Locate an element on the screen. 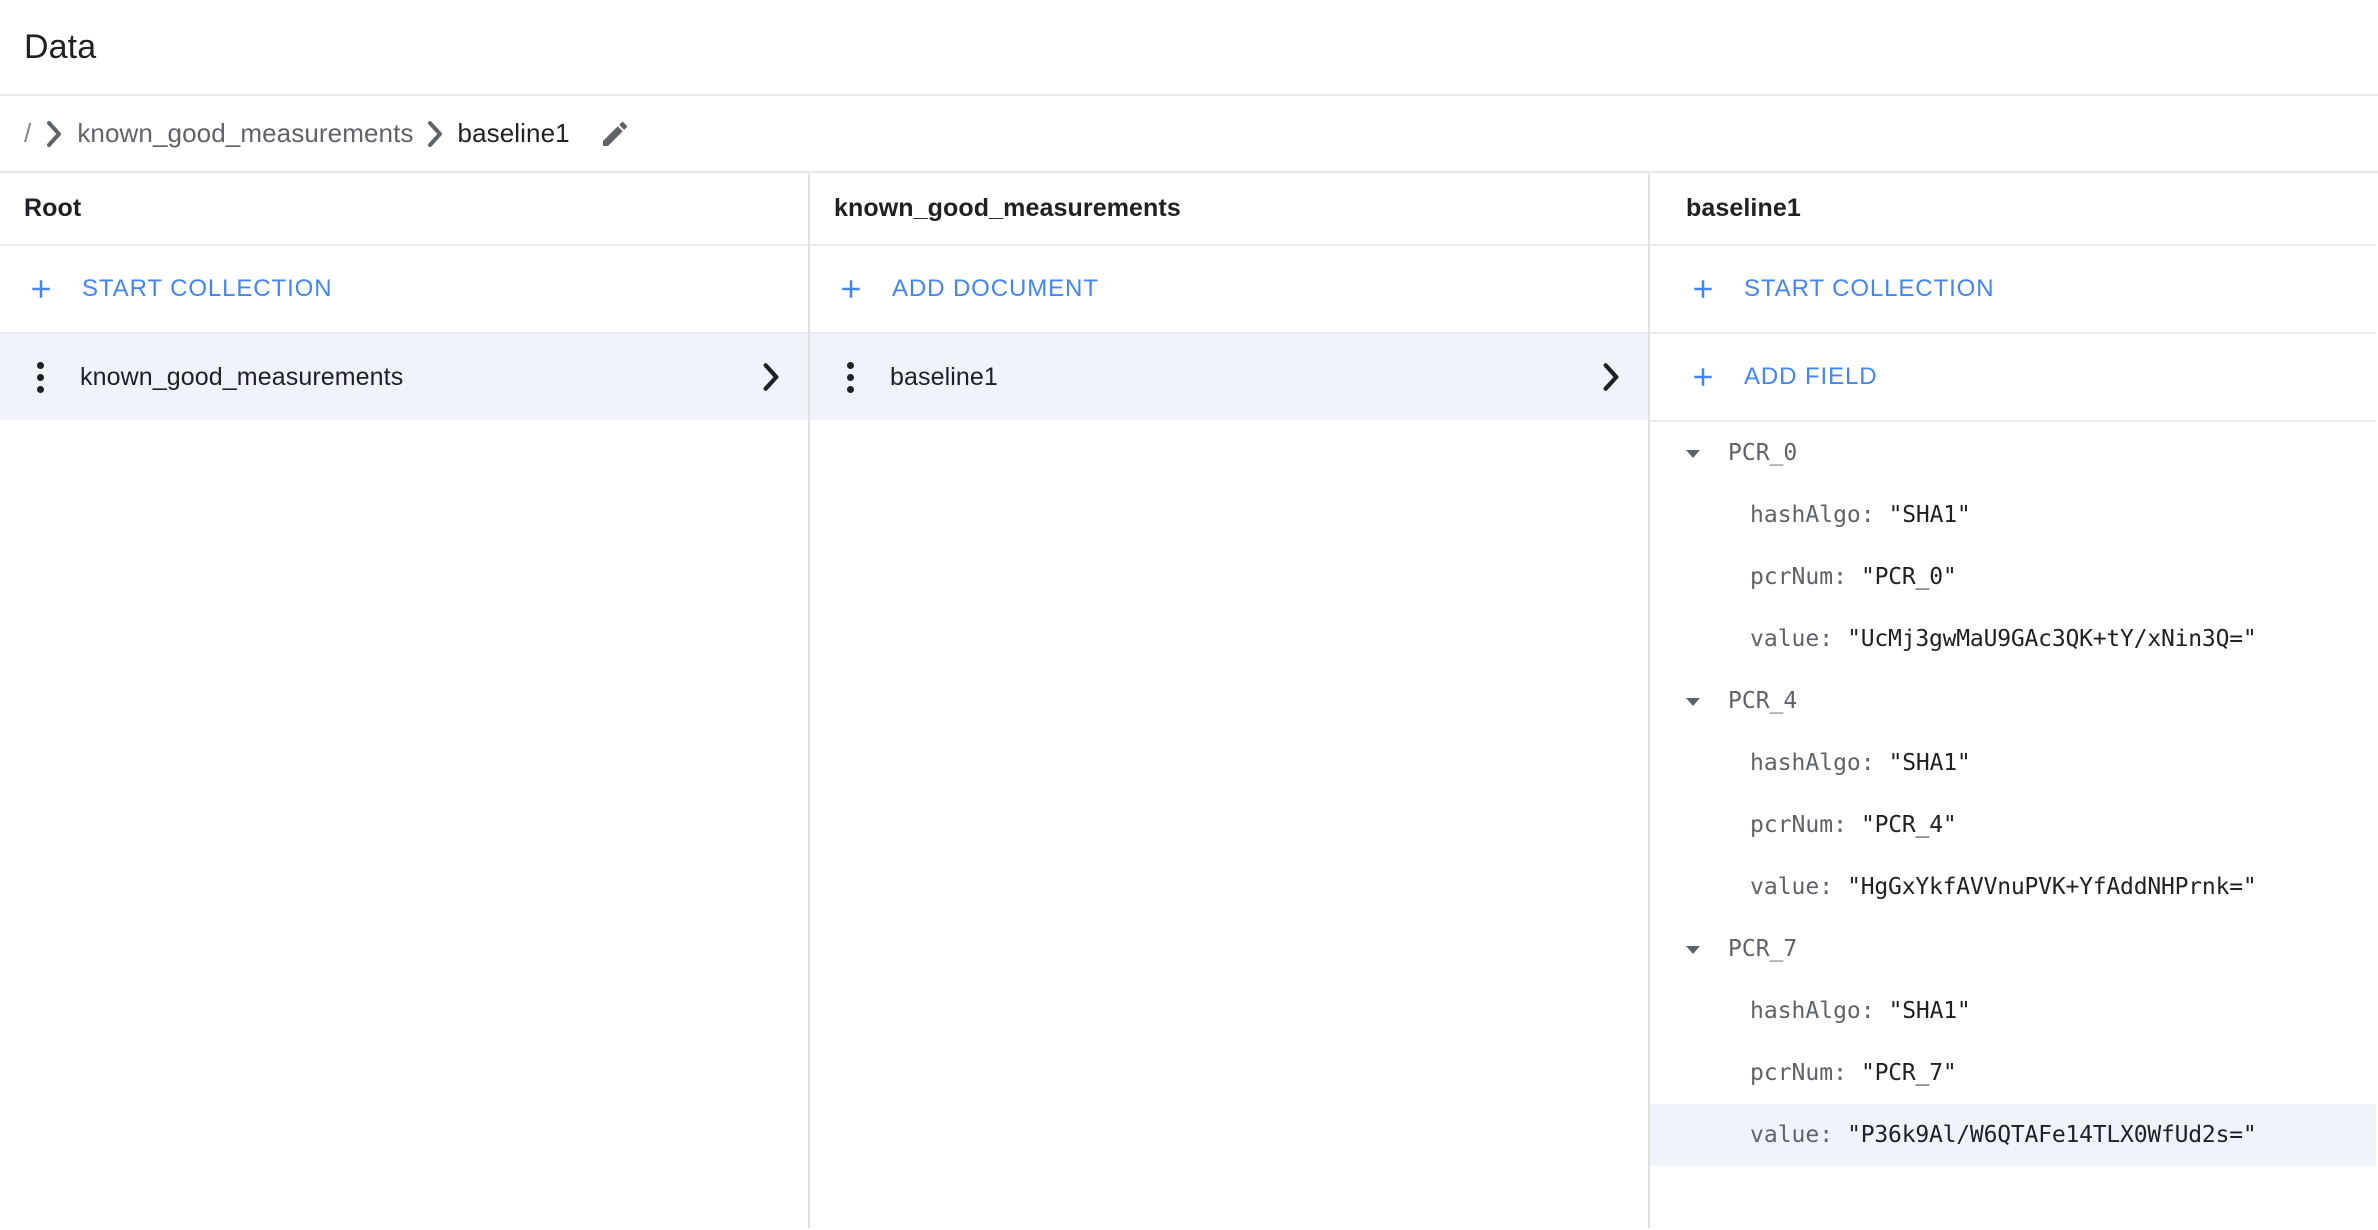 This screenshot has width=2378, height=1230. field-group-name: PCR_7 is located at coordinates (1763, 949).